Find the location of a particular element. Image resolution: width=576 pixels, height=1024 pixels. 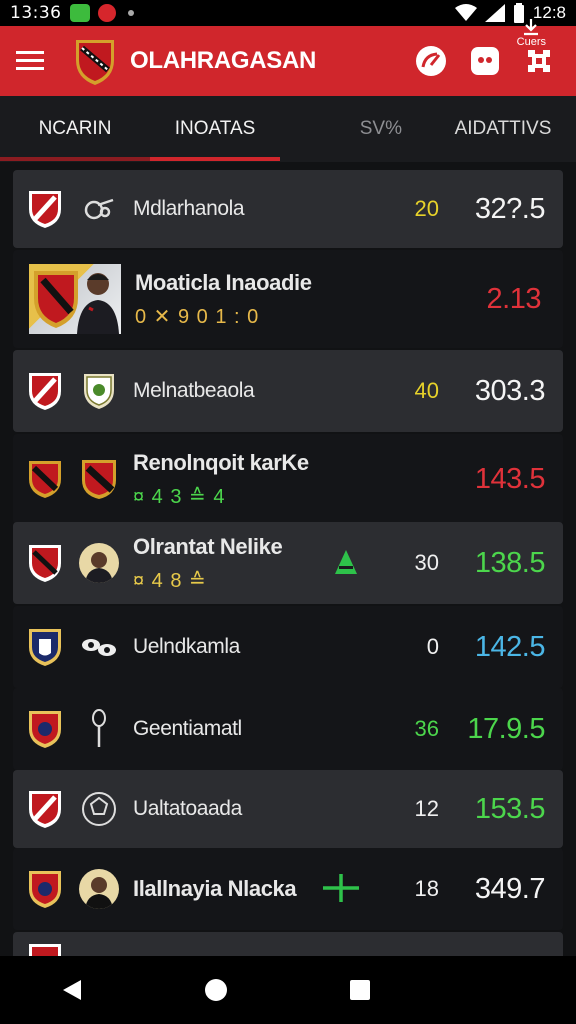

racket-icon is located at coordinates (99, 729).